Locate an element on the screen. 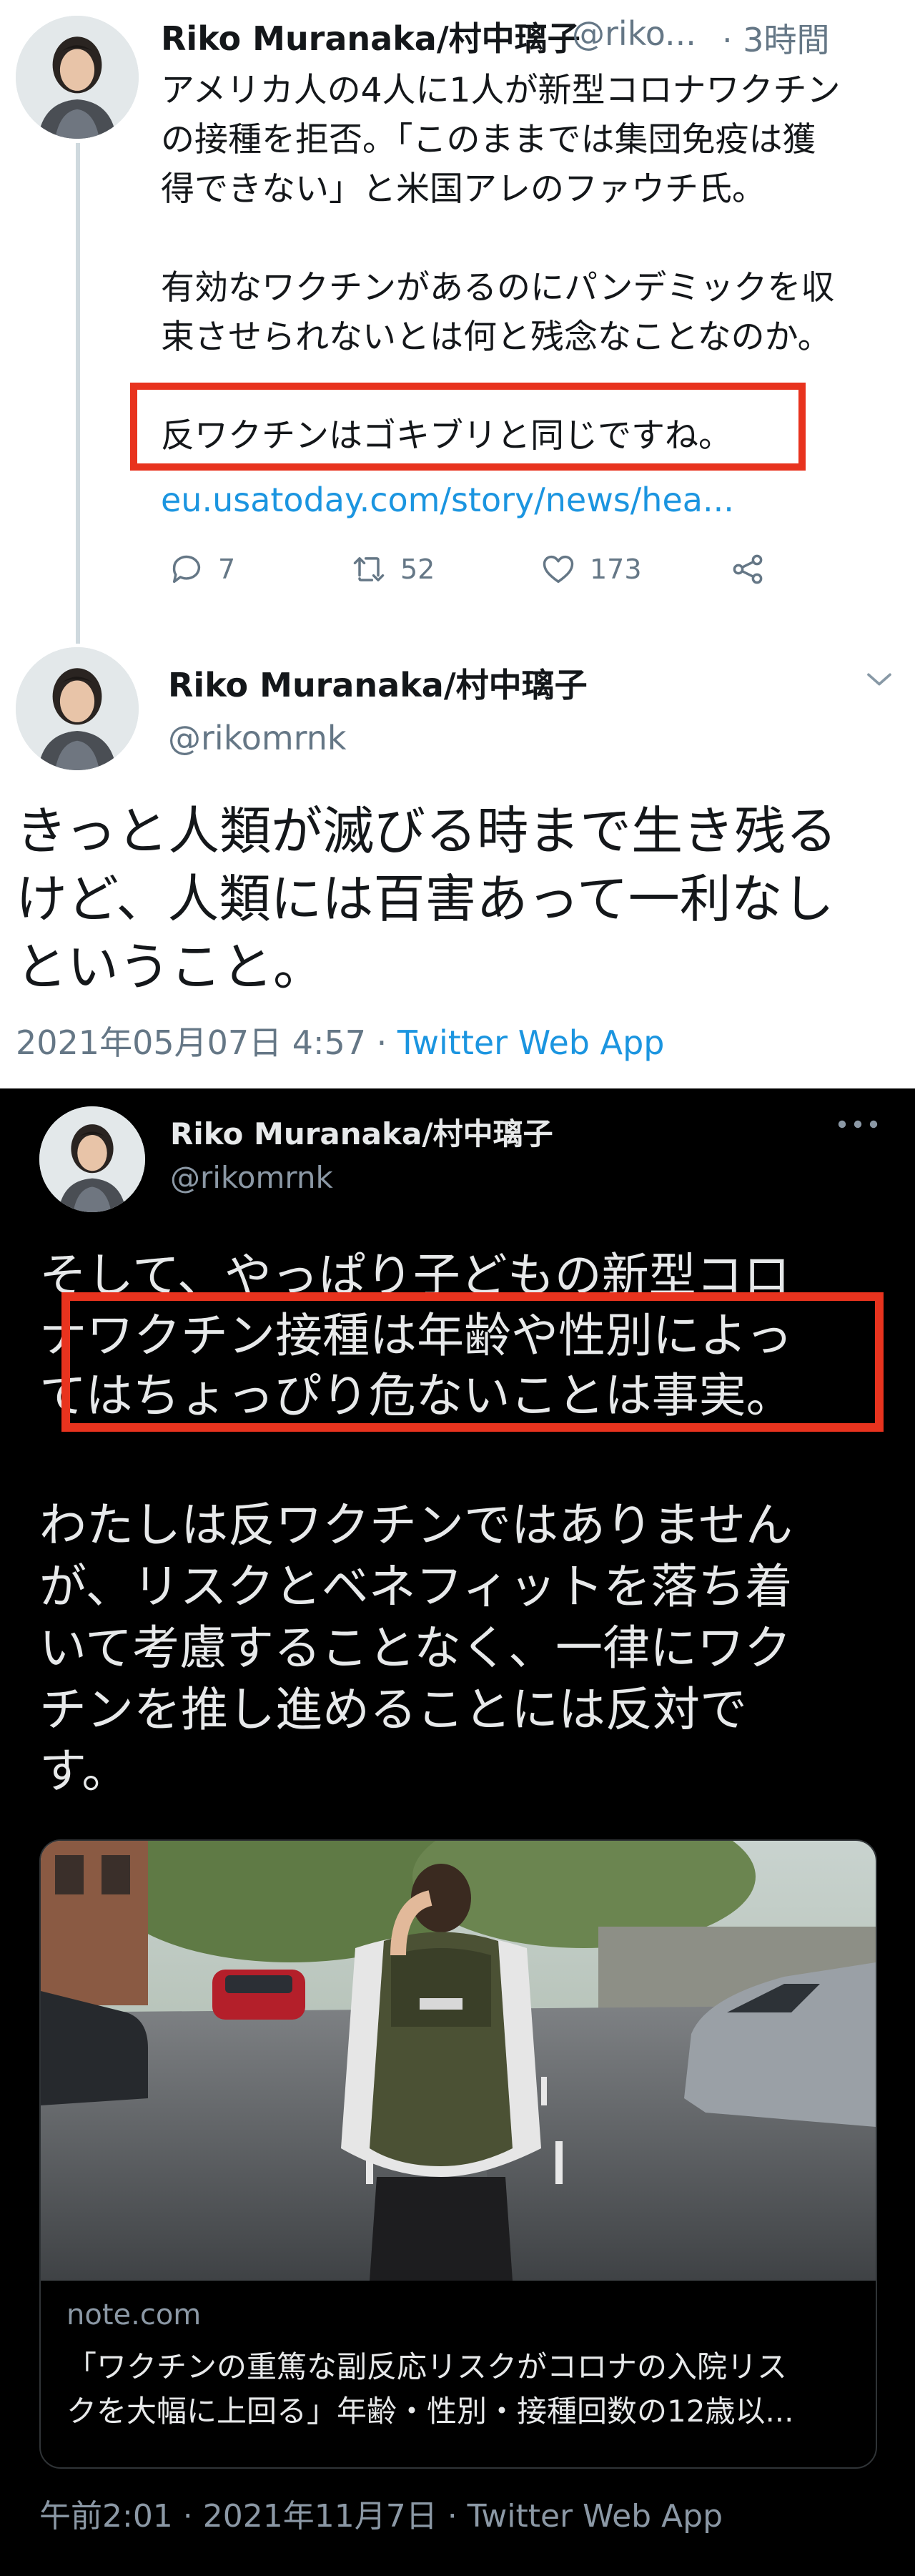 This screenshot has width=915, height=2576. tweet-date: 2021年05月07日 4:57 · is located at coordinates (206, 1043).